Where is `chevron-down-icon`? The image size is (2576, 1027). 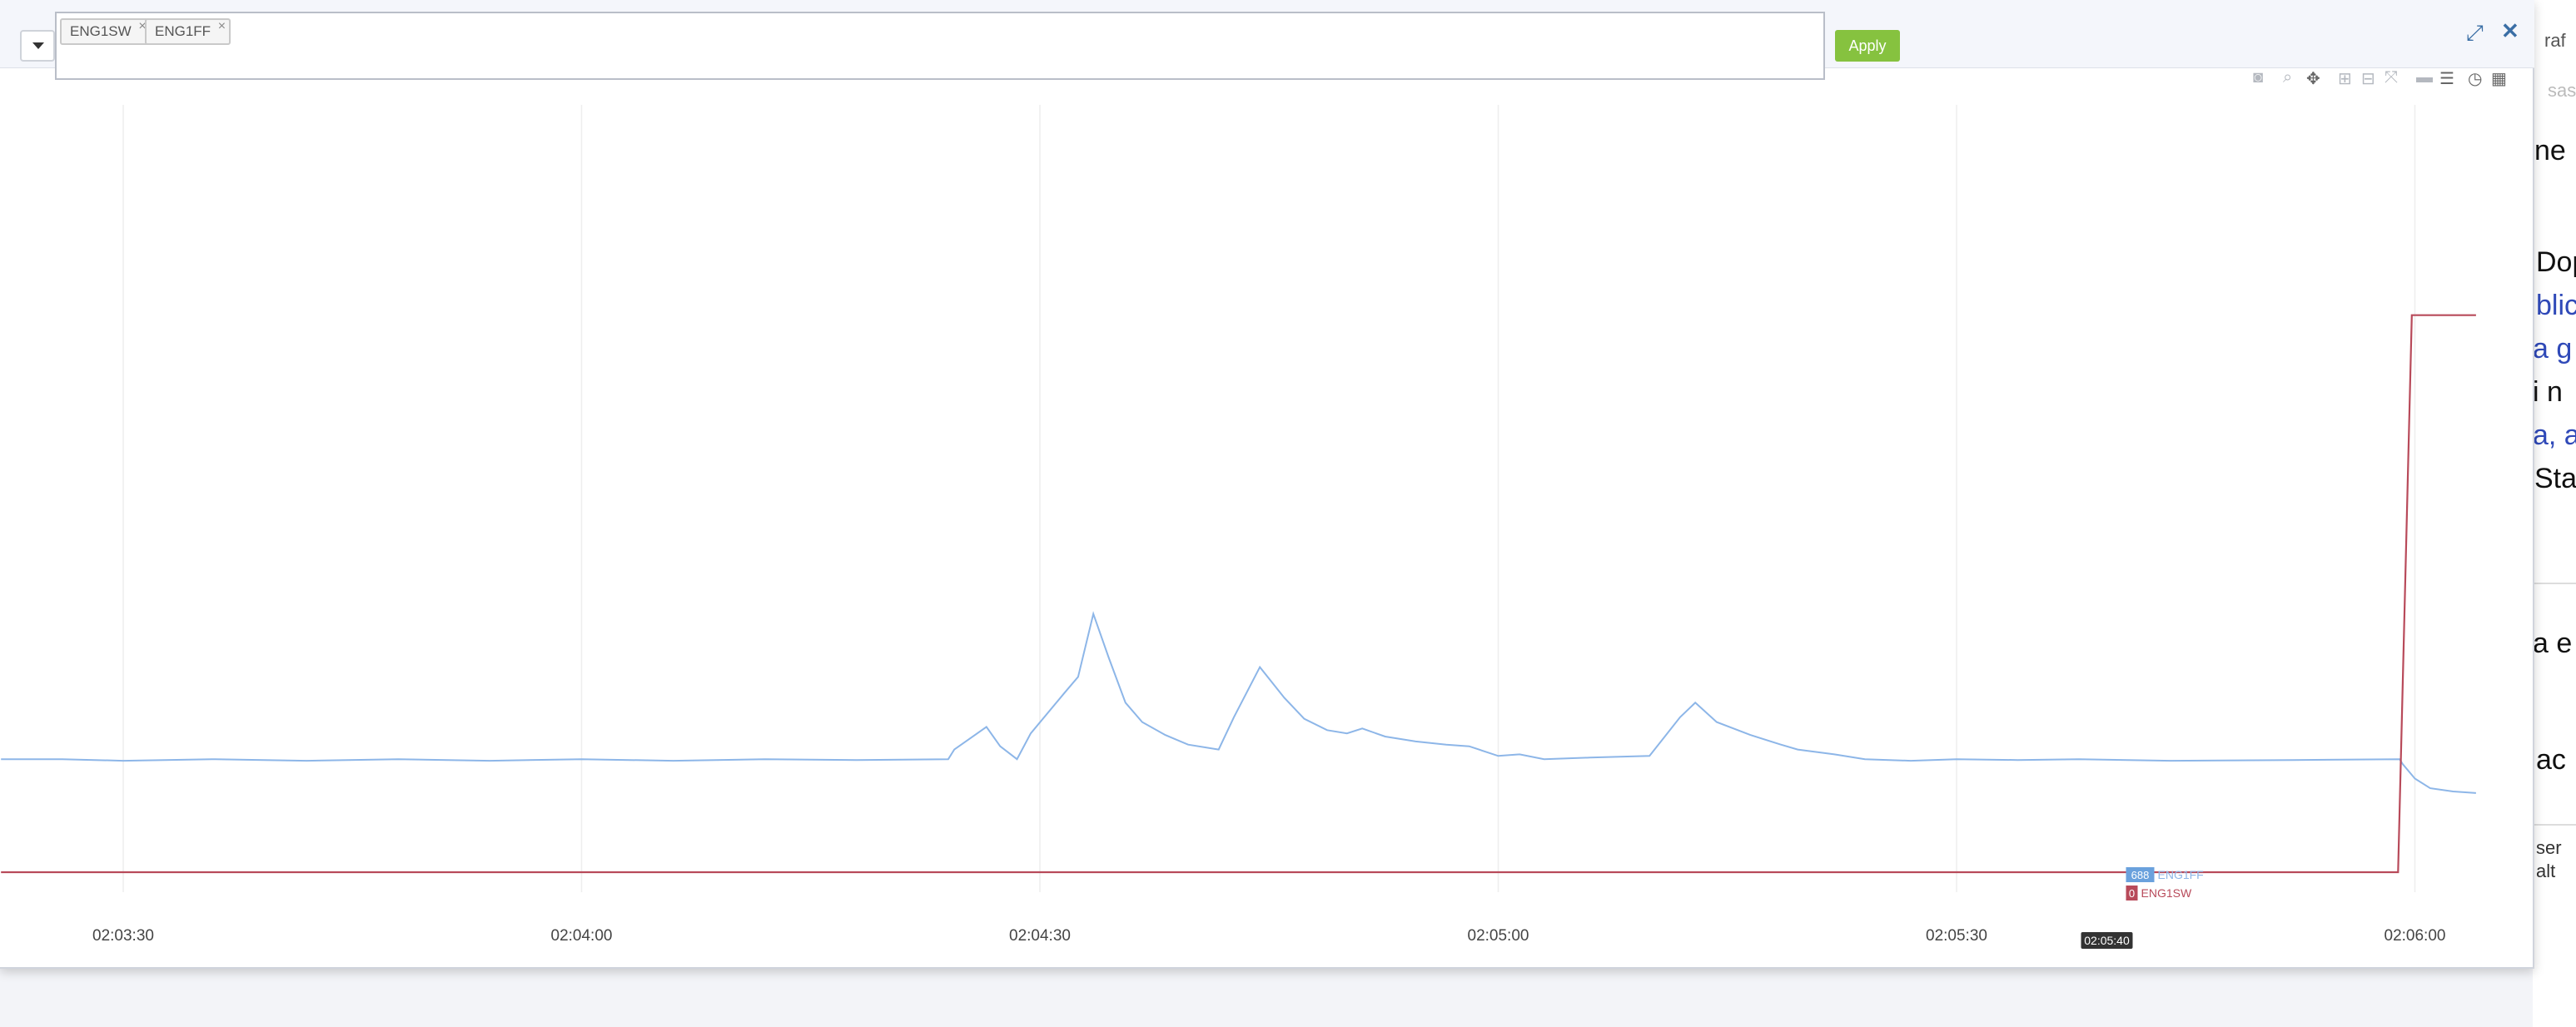
chevron-down-icon is located at coordinates (38, 45).